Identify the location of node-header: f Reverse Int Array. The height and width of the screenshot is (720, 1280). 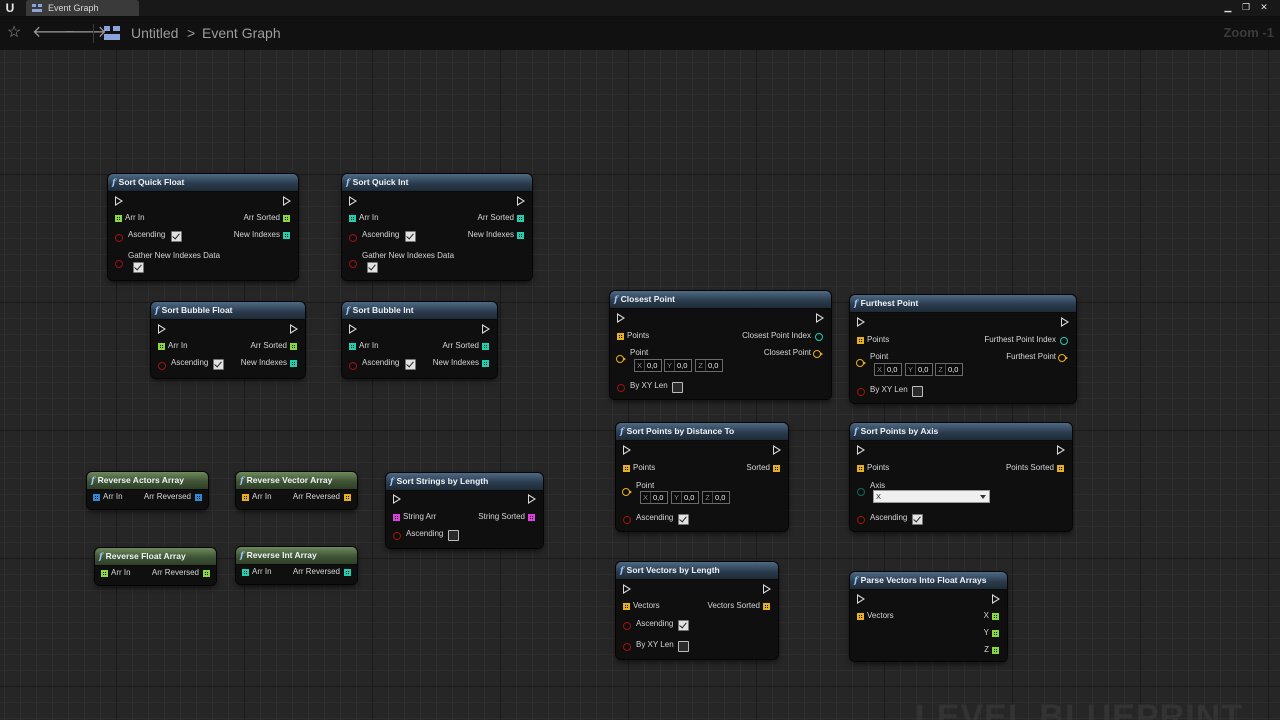
(296, 556).